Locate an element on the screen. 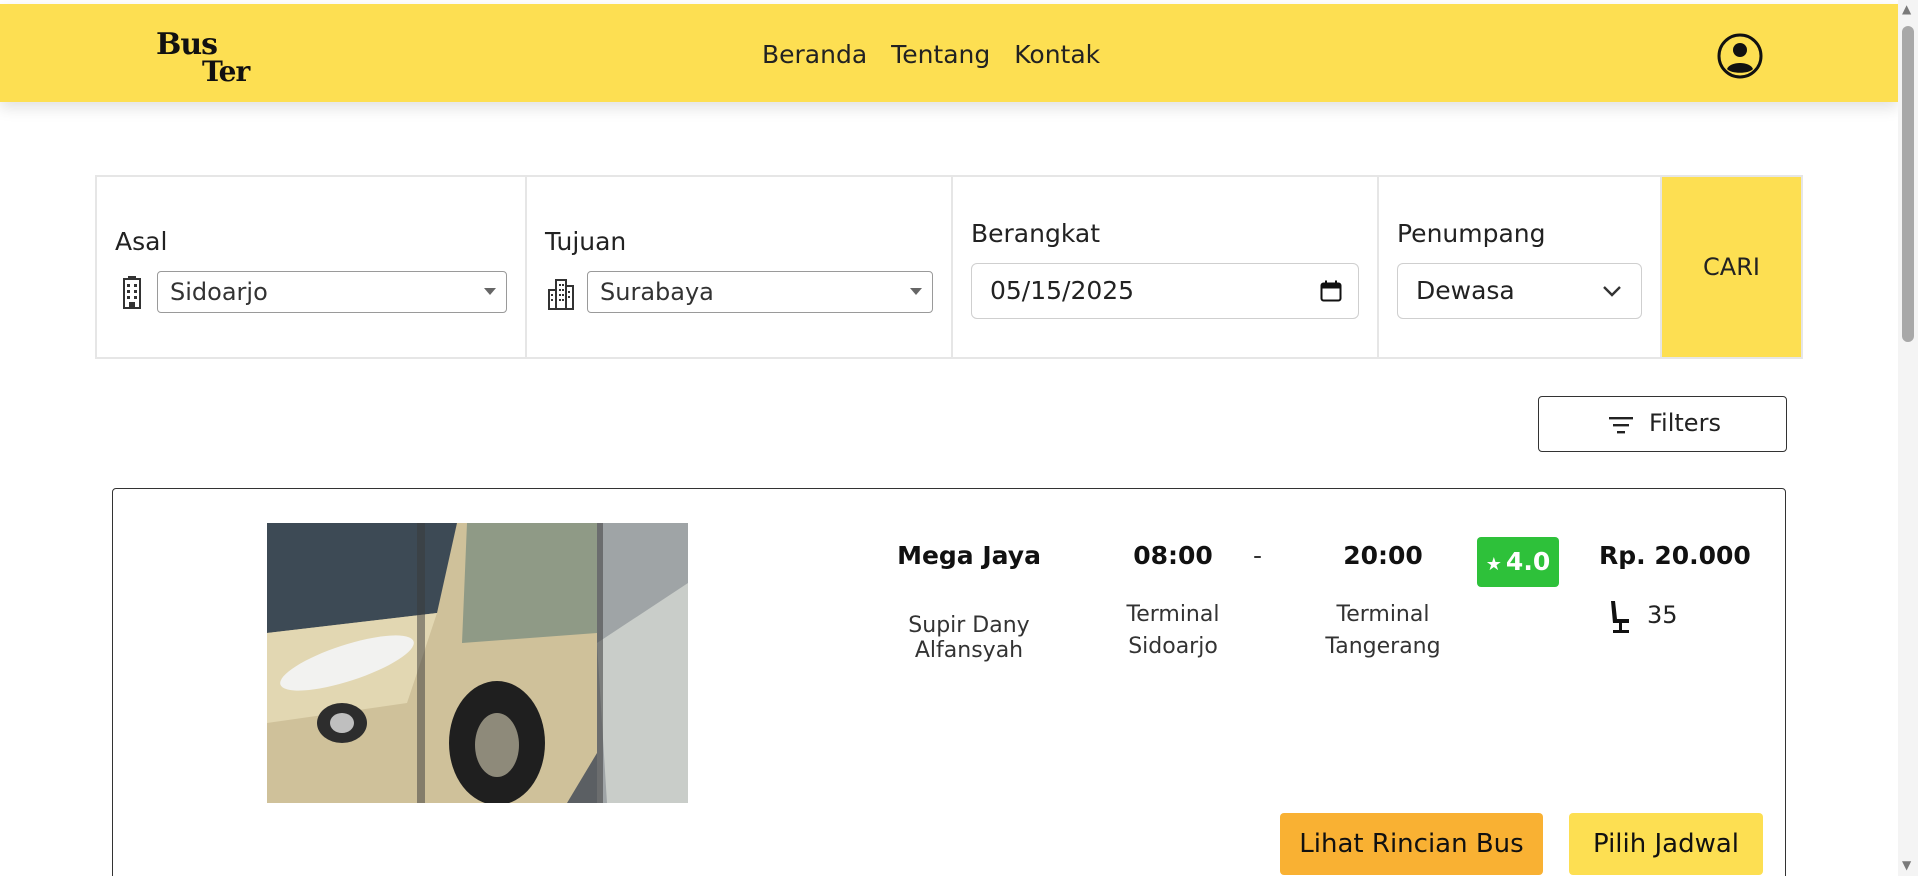 The height and width of the screenshot is (876, 1918). destination-value: Surabaya is located at coordinates (657, 292).